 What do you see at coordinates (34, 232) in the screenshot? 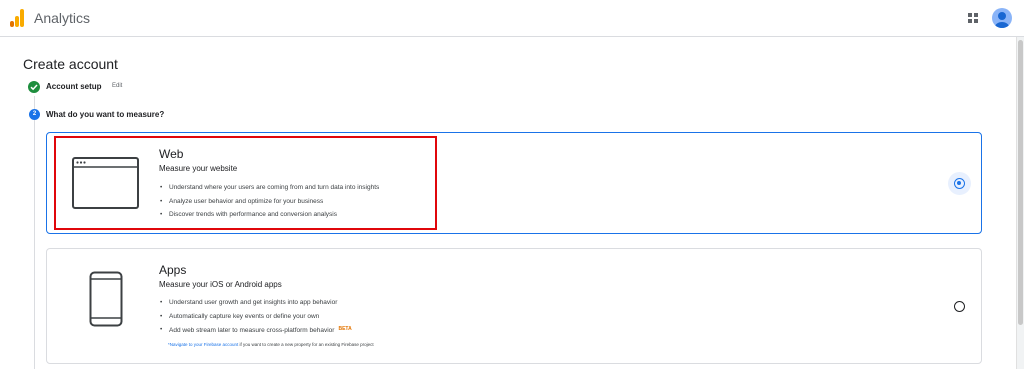
I see `stepper-line` at bounding box center [34, 232].